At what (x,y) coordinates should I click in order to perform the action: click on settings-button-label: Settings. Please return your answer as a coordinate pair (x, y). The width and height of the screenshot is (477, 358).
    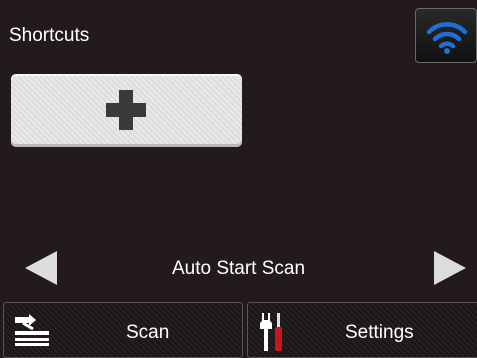
    Looking at the image, I should click on (379, 332).